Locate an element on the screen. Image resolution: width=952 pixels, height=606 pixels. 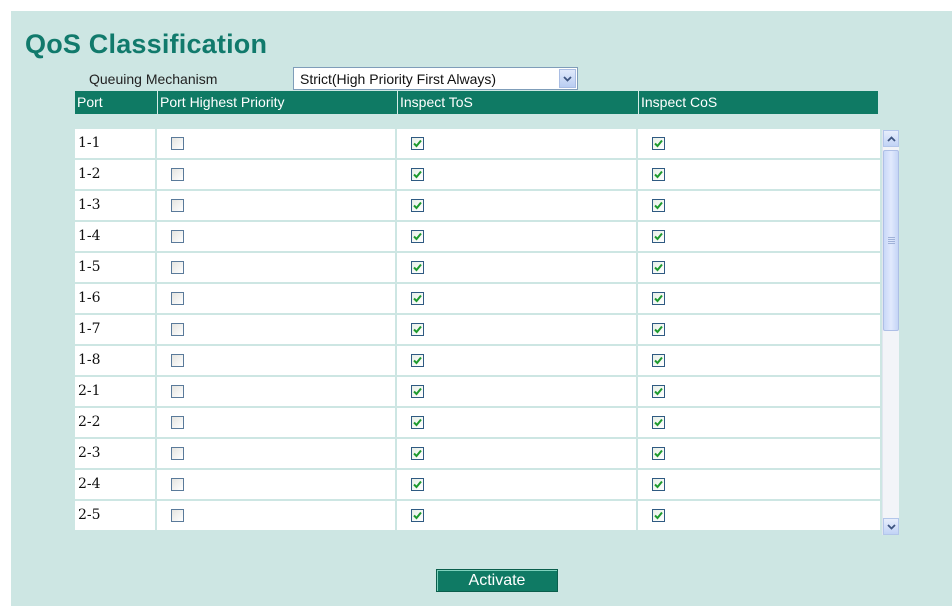
table-scrollbar is located at coordinates (890, 332).